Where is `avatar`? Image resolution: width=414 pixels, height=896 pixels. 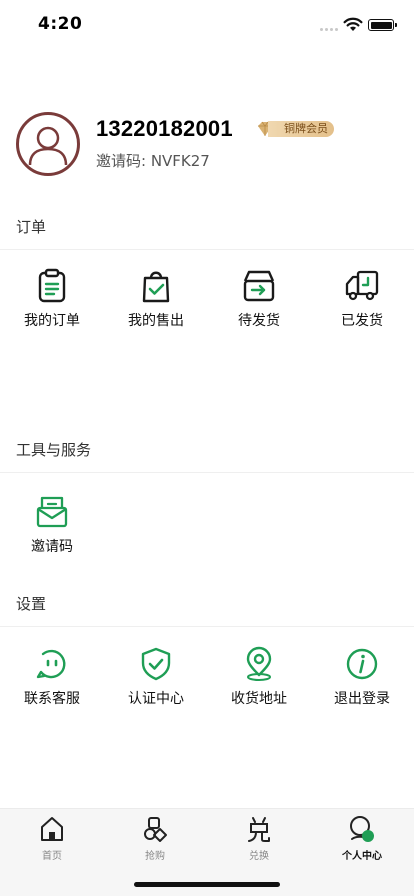 avatar is located at coordinates (48, 144).